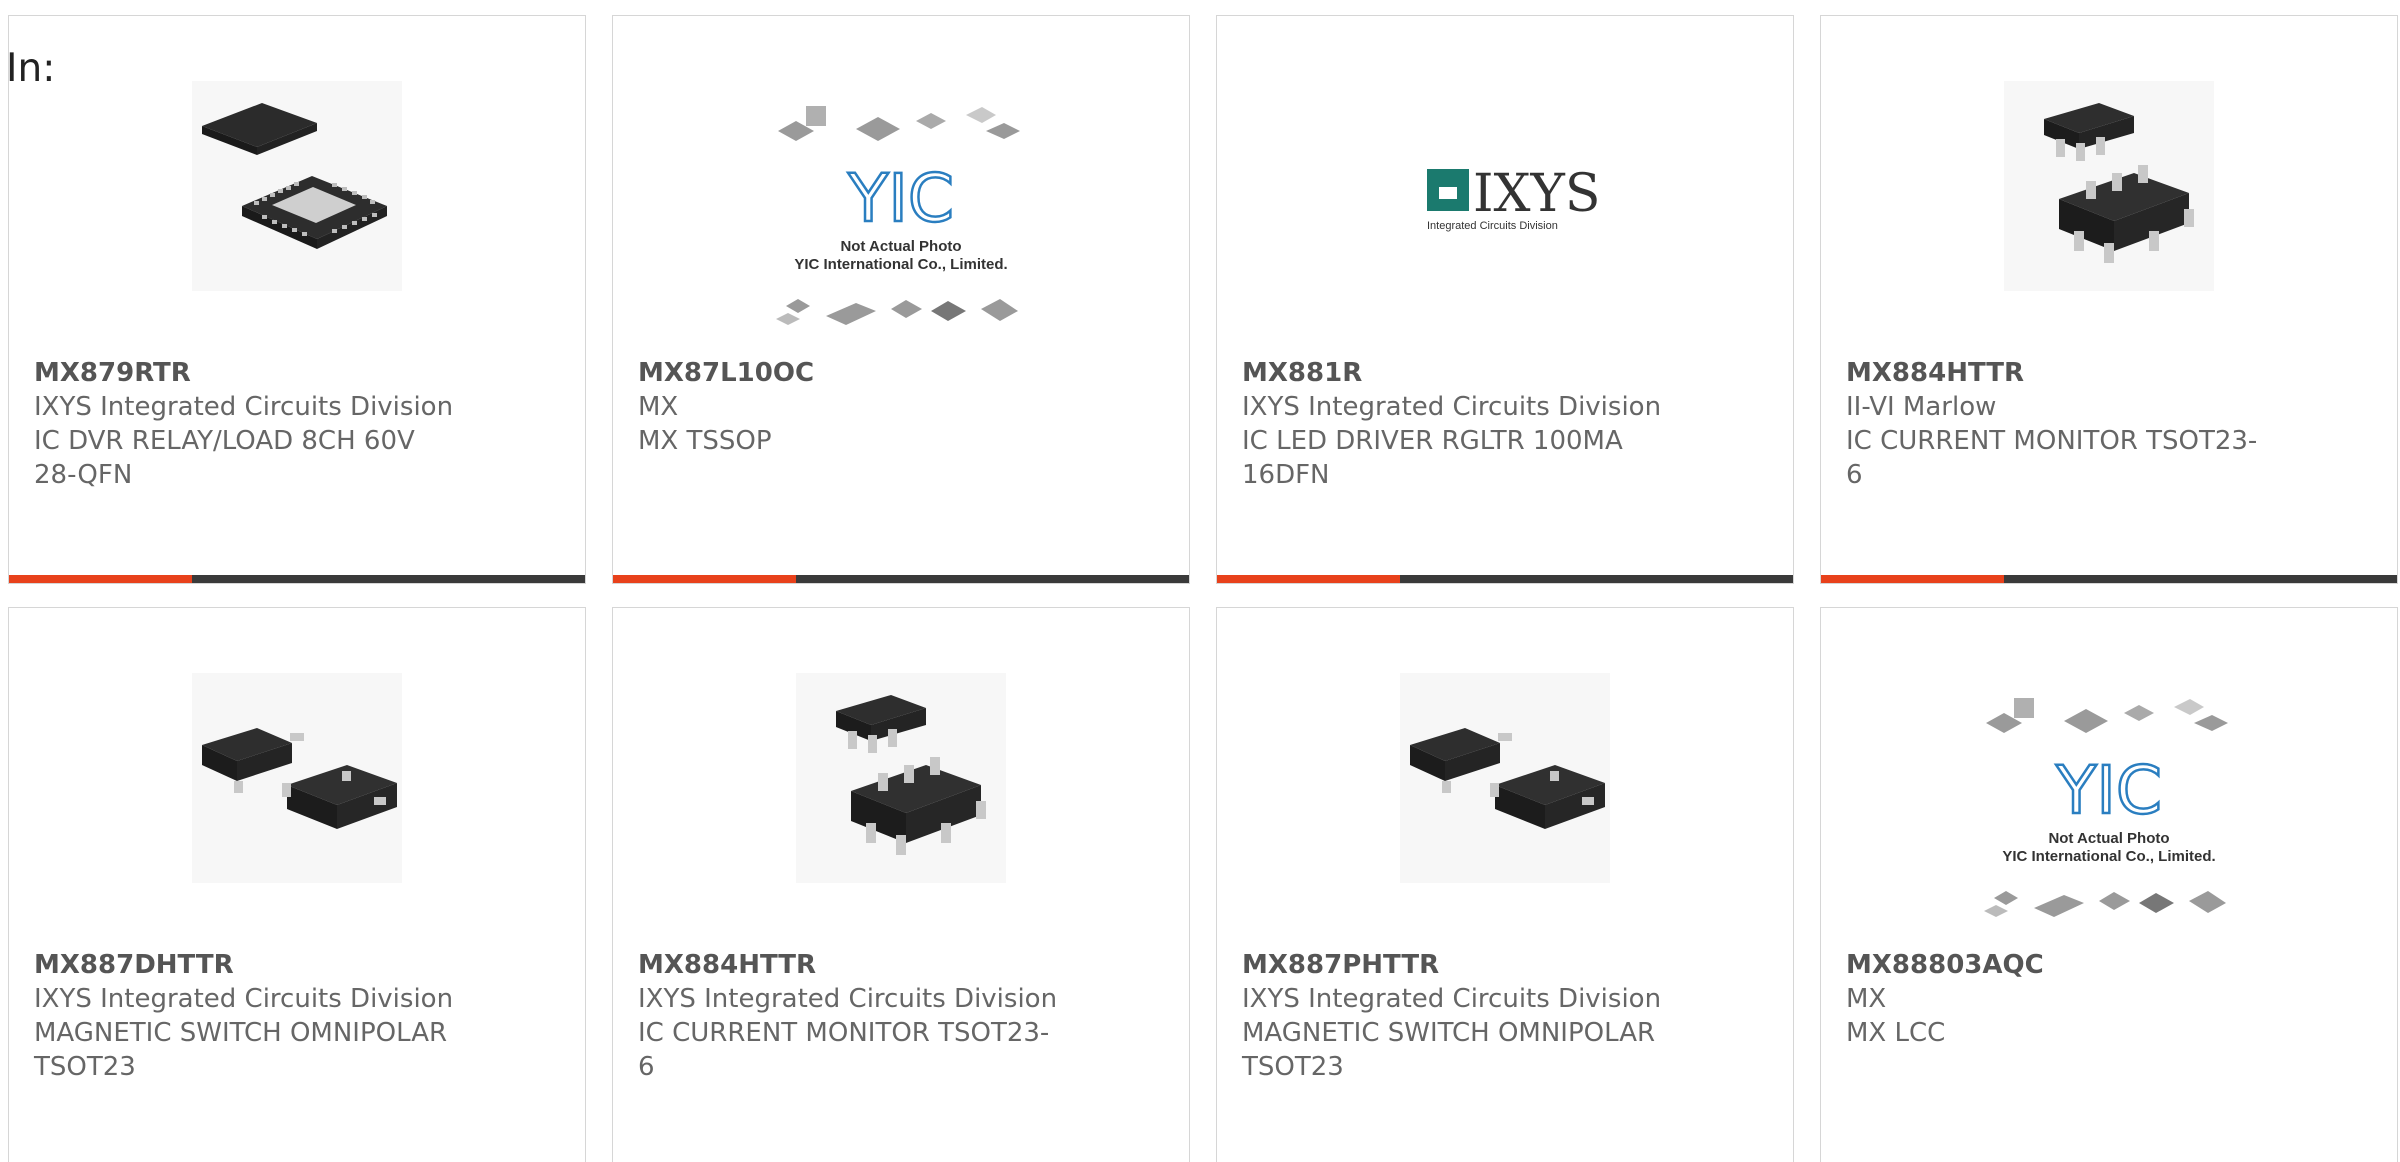  I want to click on description: MX LCC, so click(1896, 1033).